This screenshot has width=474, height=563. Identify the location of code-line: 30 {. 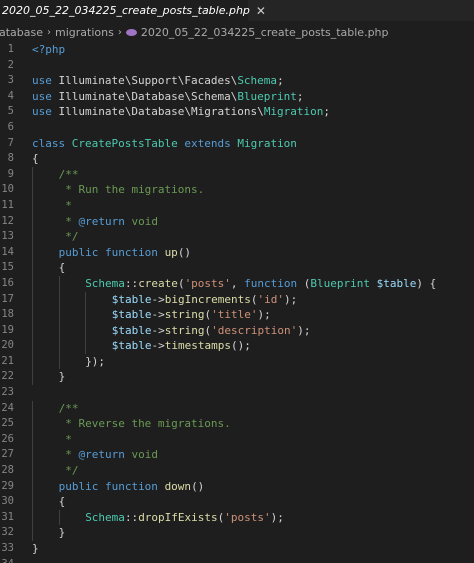
(237, 502).